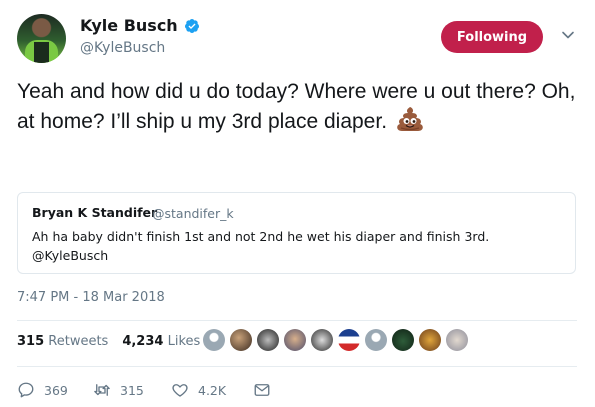  I want to click on like-count: 4.2K, so click(212, 390).